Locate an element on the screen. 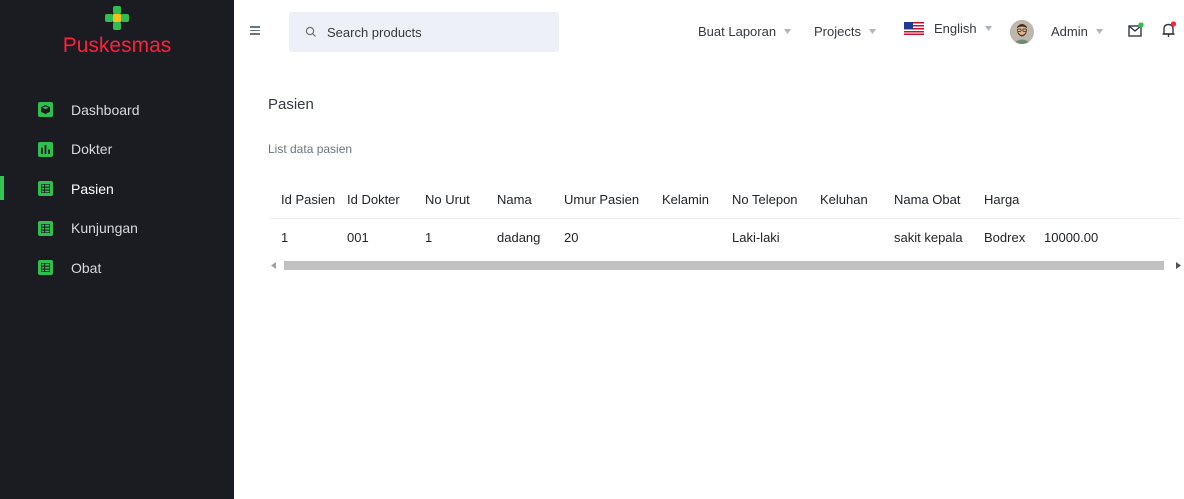 The width and height of the screenshot is (1184, 499). projects-dropdown: Projects is located at coordinates (845, 31).